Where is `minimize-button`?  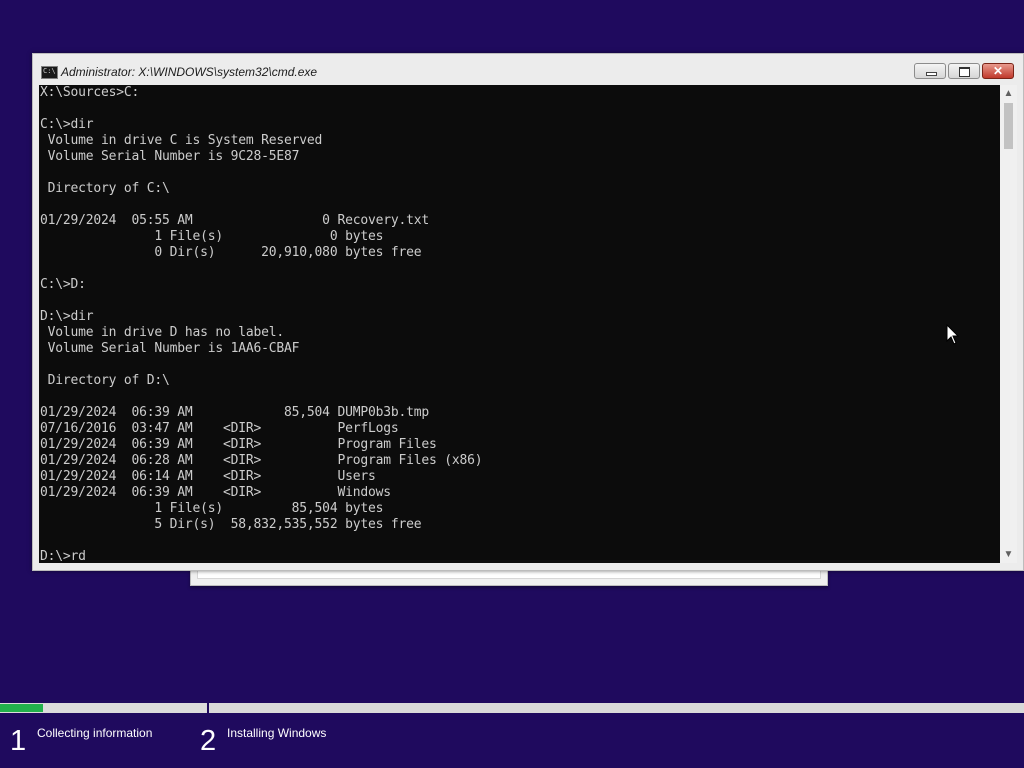 minimize-button is located at coordinates (930, 71).